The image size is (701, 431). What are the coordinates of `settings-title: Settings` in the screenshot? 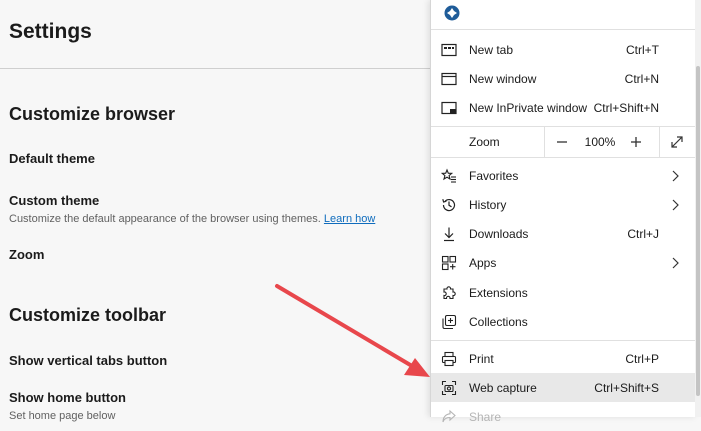 It's located at (50, 31).